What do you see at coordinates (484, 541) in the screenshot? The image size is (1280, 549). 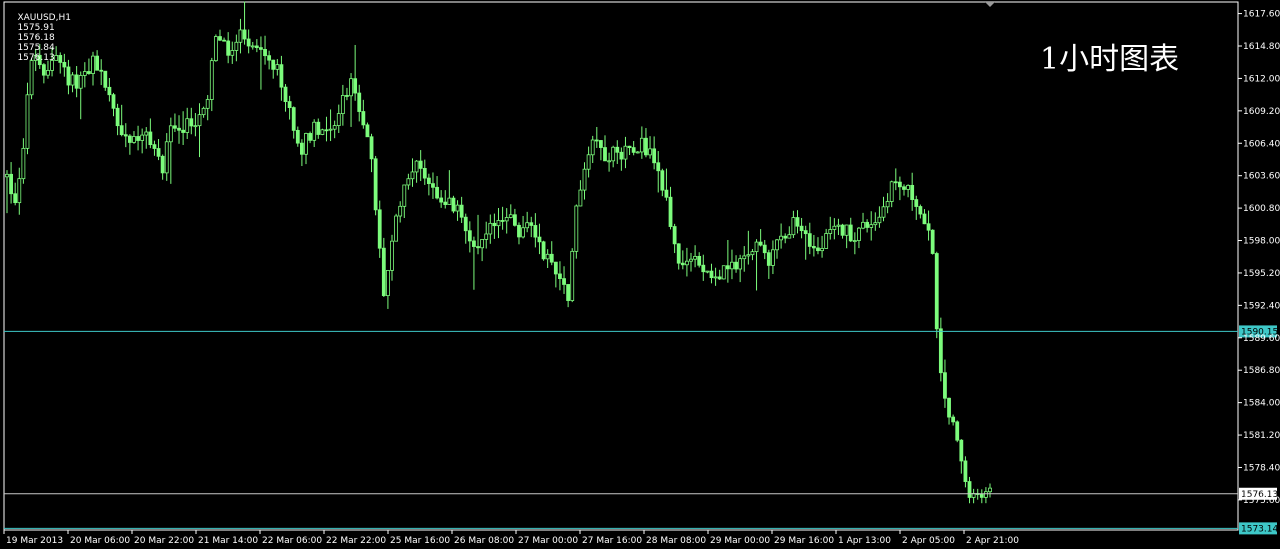 I see `time-tick-label: 26 Mar 08:00` at bounding box center [484, 541].